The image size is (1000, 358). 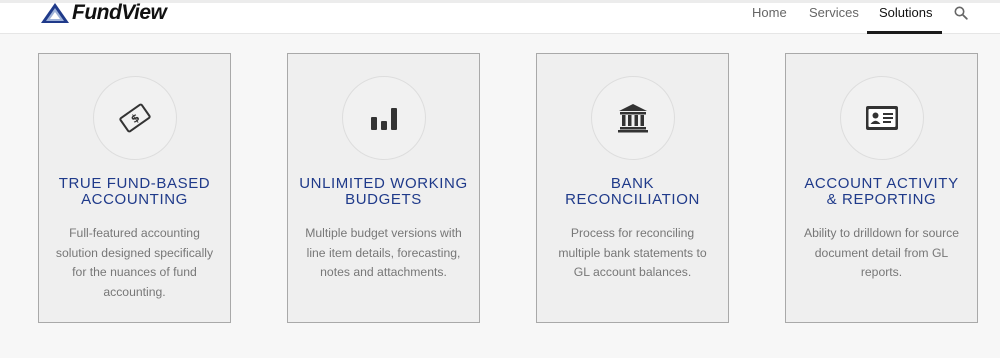 I want to click on card-title-line: UNLIMITED WORKING, so click(x=383, y=183).